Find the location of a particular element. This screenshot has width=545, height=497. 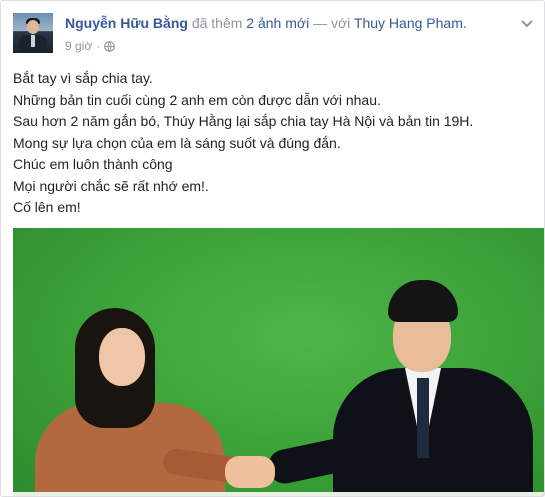

post-line: Chúc em luôn thành công is located at coordinates (93, 164).